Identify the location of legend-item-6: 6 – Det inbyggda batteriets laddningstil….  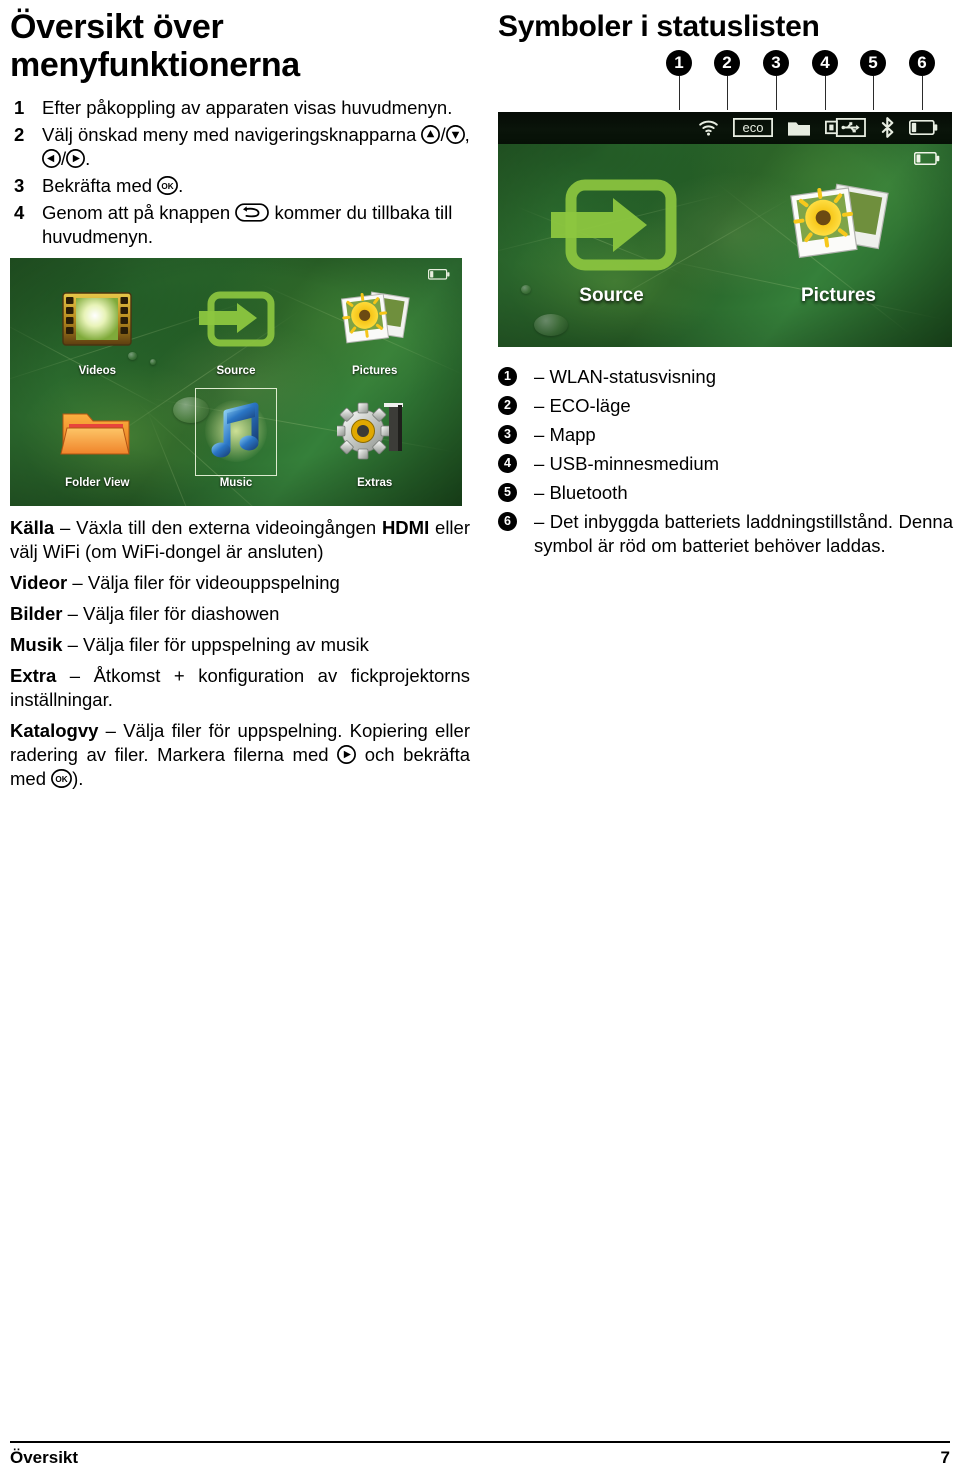
(725, 534).